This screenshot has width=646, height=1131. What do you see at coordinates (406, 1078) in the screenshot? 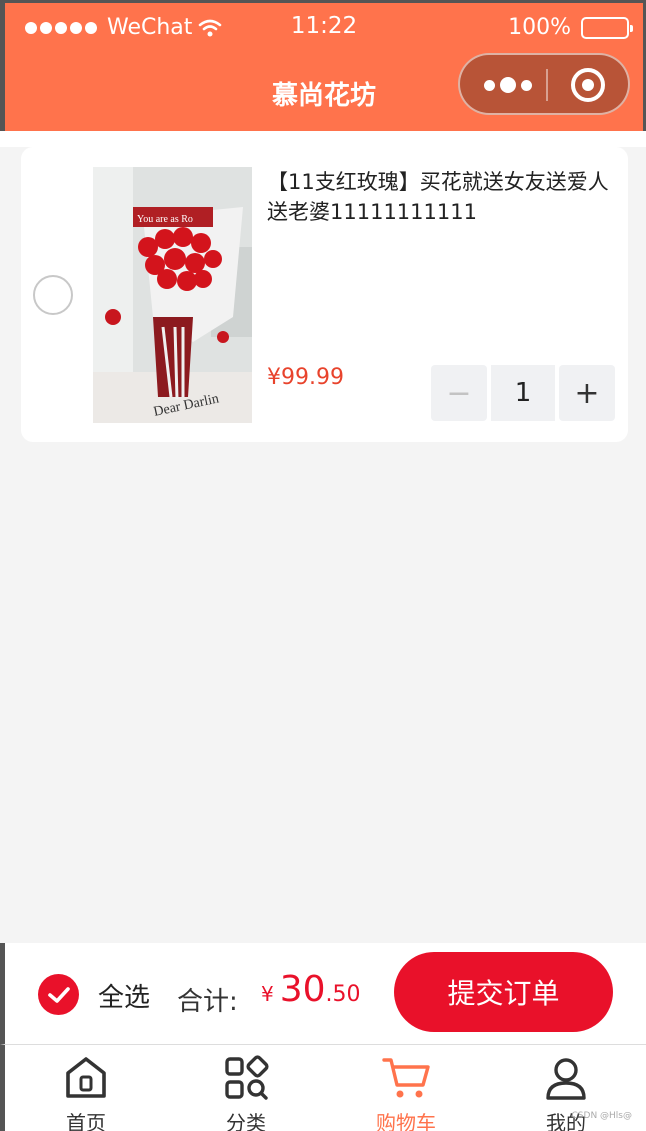
I see `cart-icon` at bounding box center [406, 1078].